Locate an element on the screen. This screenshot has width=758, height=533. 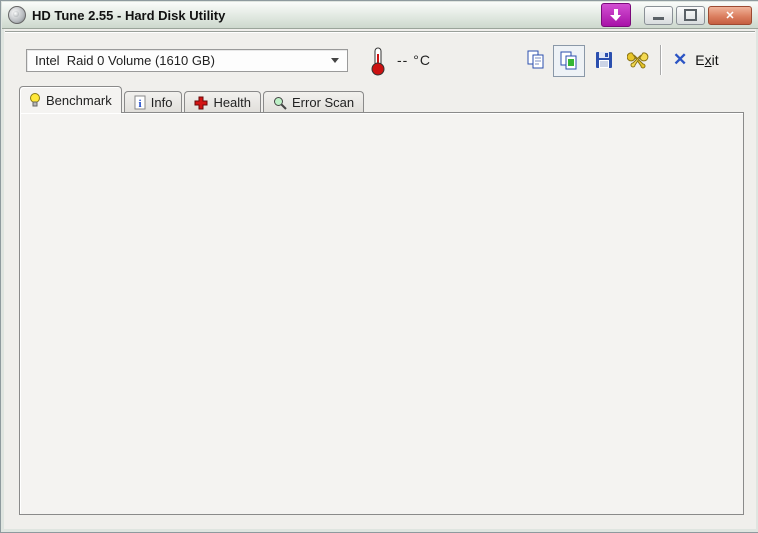
download-overlay-button is located at coordinates (616, 15).